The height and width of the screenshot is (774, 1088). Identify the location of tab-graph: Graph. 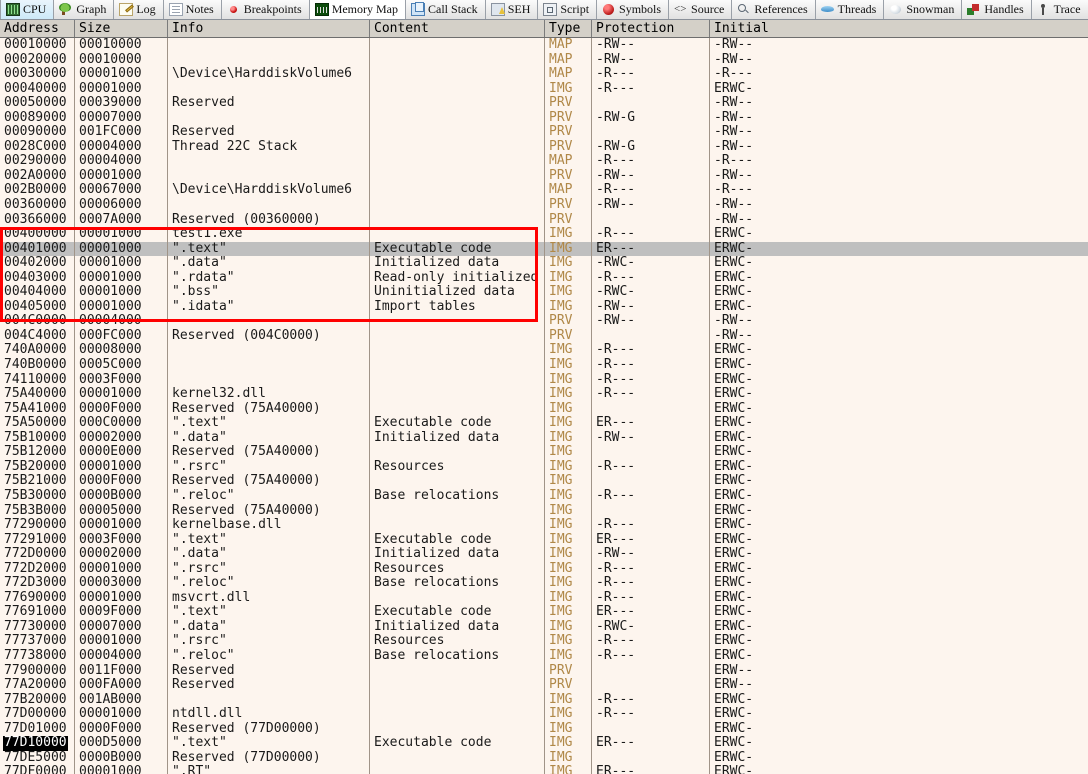
(84, 9).